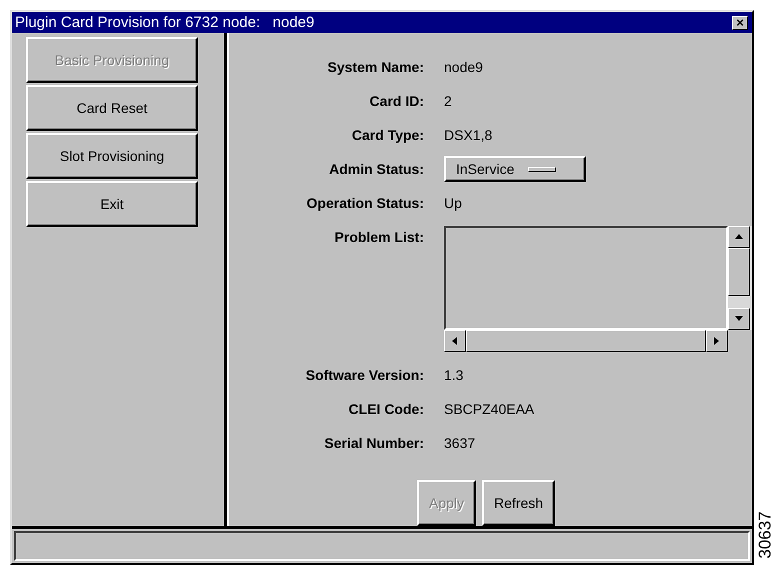 The height and width of the screenshot is (567, 783). Describe the element at coordinates (164, 23) in the screenshot. I see `window-title: Plugin Card Provision for 6732 node: node9` at that location.